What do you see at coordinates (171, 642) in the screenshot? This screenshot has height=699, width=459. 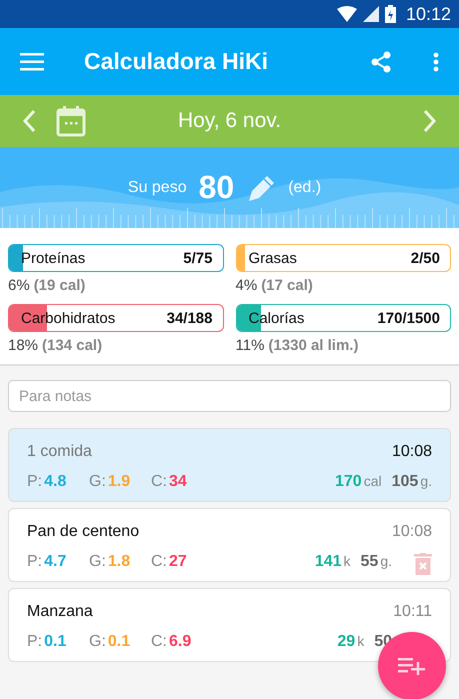 I see `carb-value: C:6.9` at bounding box center [171, 642].